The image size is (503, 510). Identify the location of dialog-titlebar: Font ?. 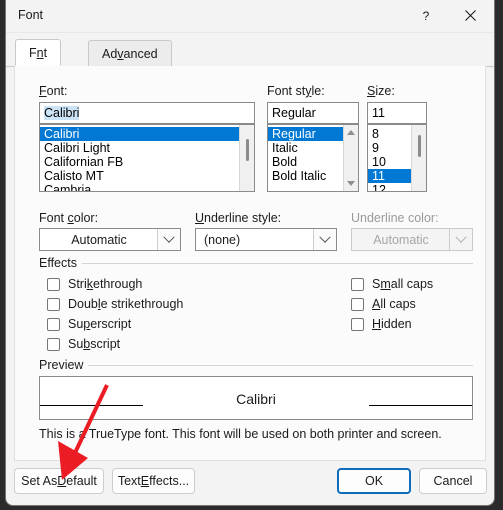
(250, 16).